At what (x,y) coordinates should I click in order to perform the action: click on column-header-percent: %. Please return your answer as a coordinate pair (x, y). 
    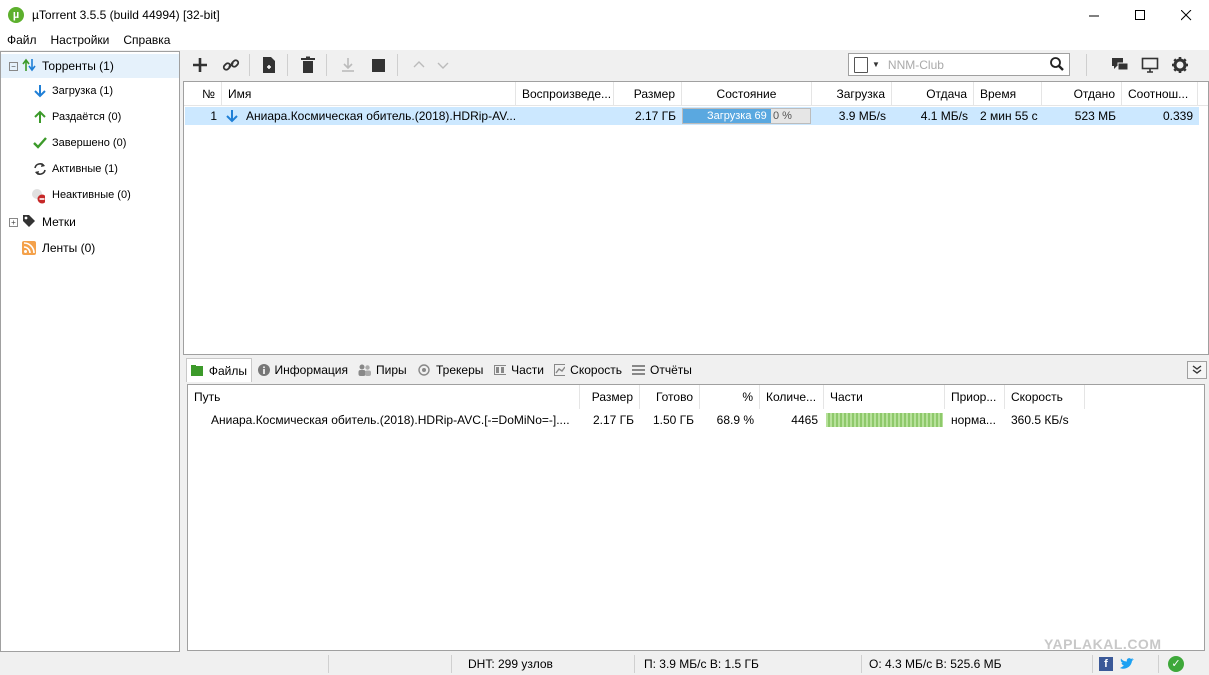
    Looking at the image, I should click on (730, 397).